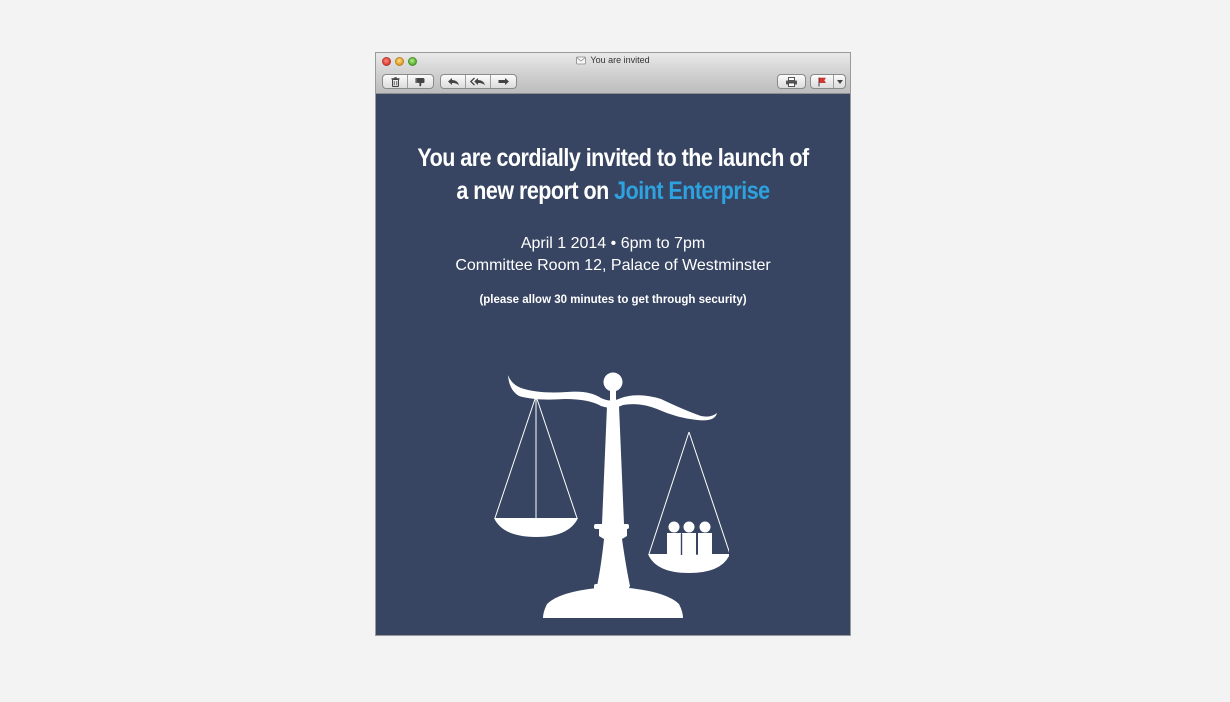 The image size is (1230, 702). I want to click on print-button, so click(791, 81).